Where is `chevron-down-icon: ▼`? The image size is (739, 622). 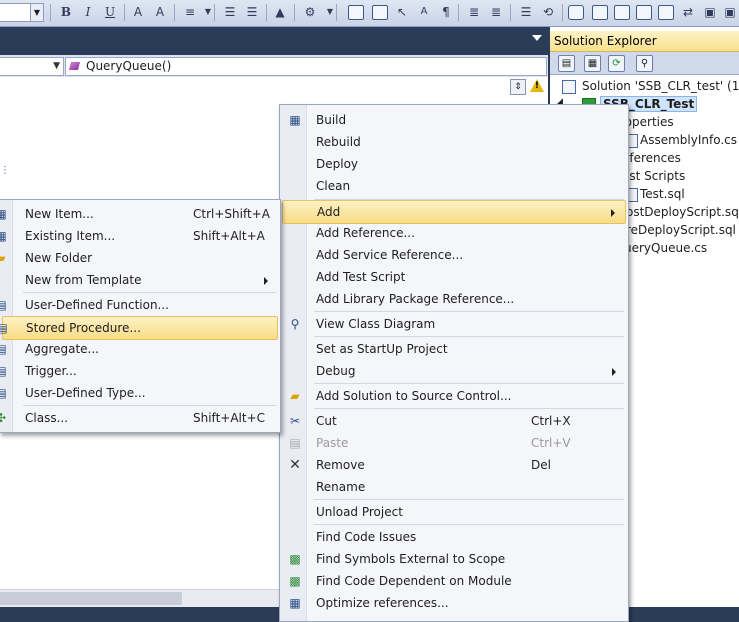 chevron-down-icon: ▼ is located at coordinates (56, 66).